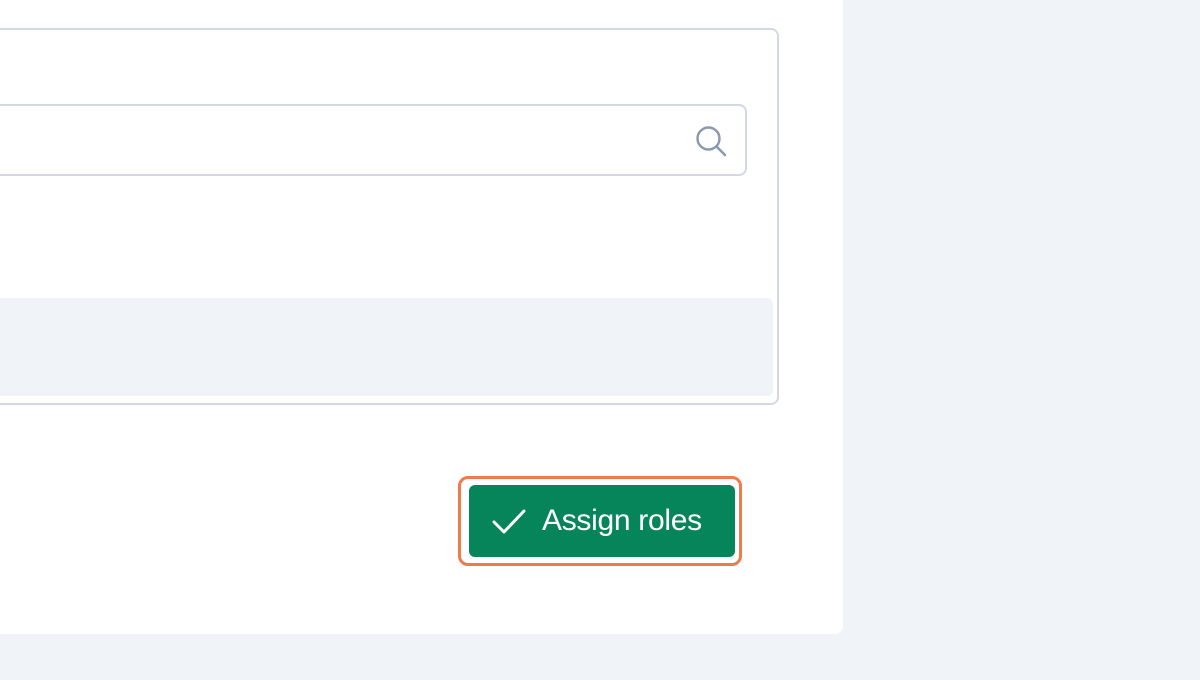  I want to click on role-list-item, so click(386, 347).